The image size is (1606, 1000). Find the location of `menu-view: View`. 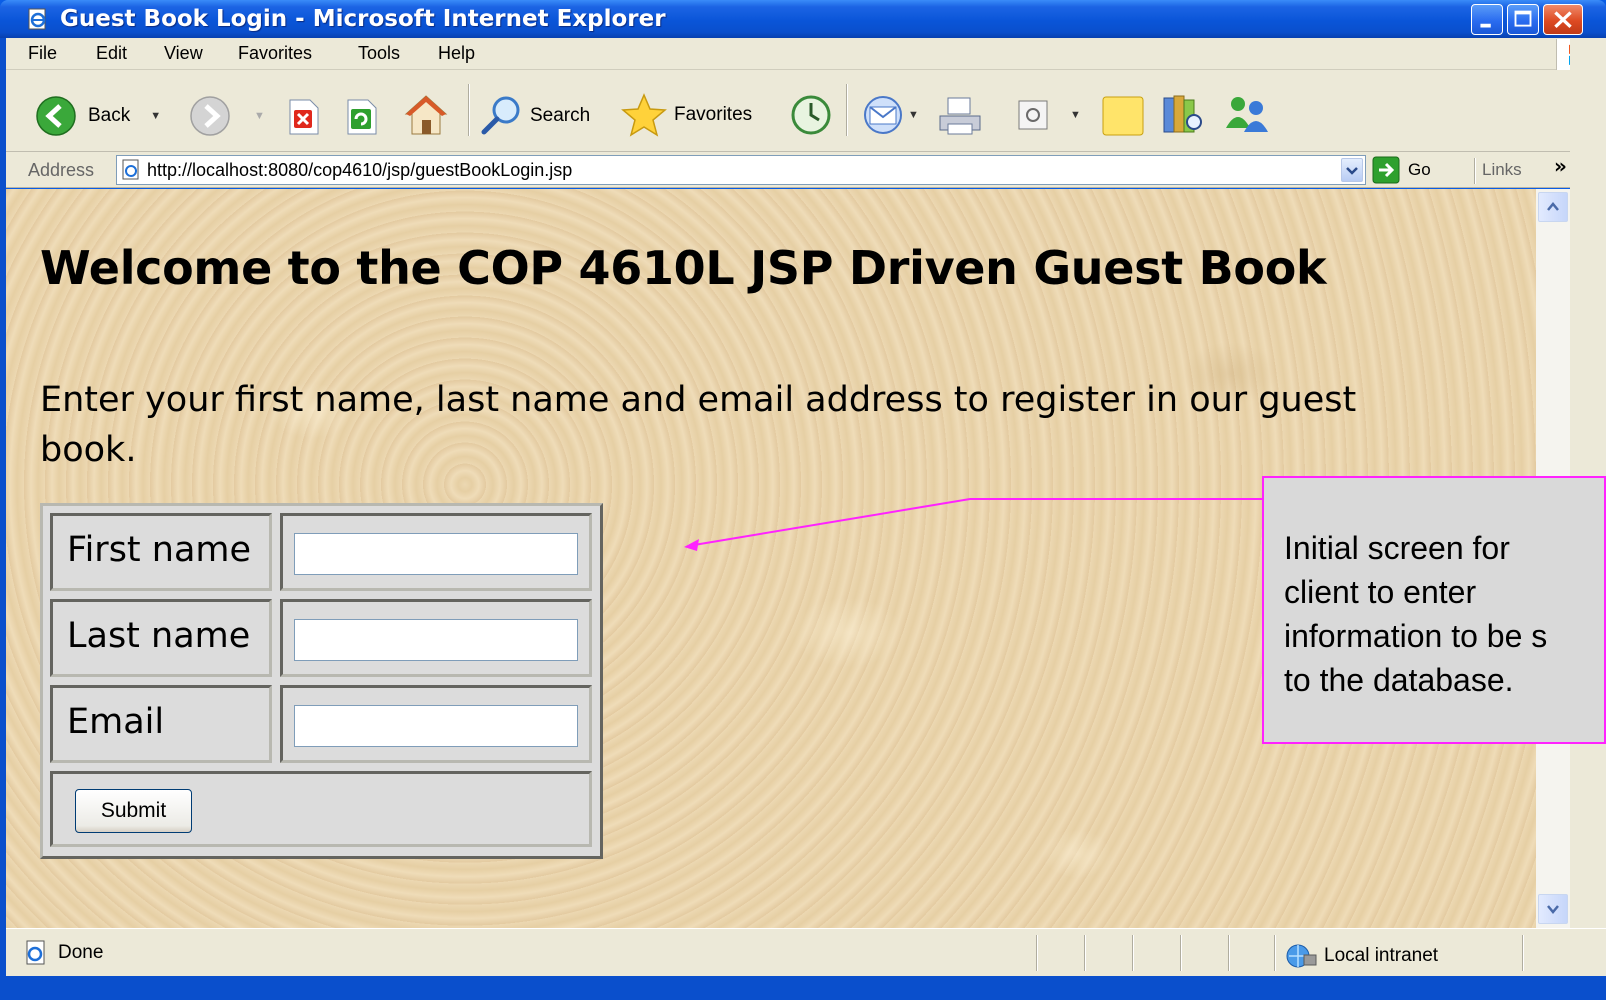

menu-view: View is located at coordinates (183, 53).